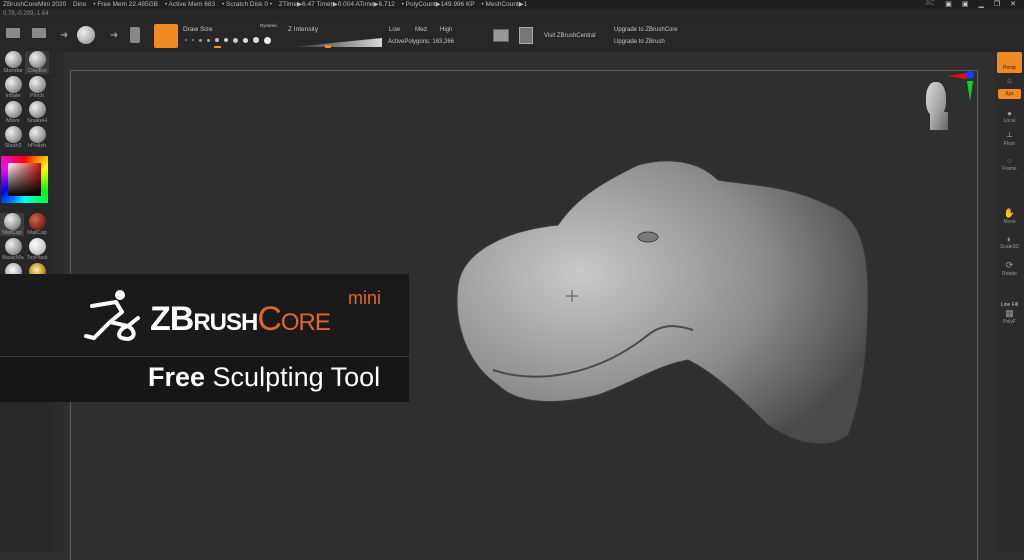  I want to click on brush-snakehook: SnakeH, so click(37, 112).